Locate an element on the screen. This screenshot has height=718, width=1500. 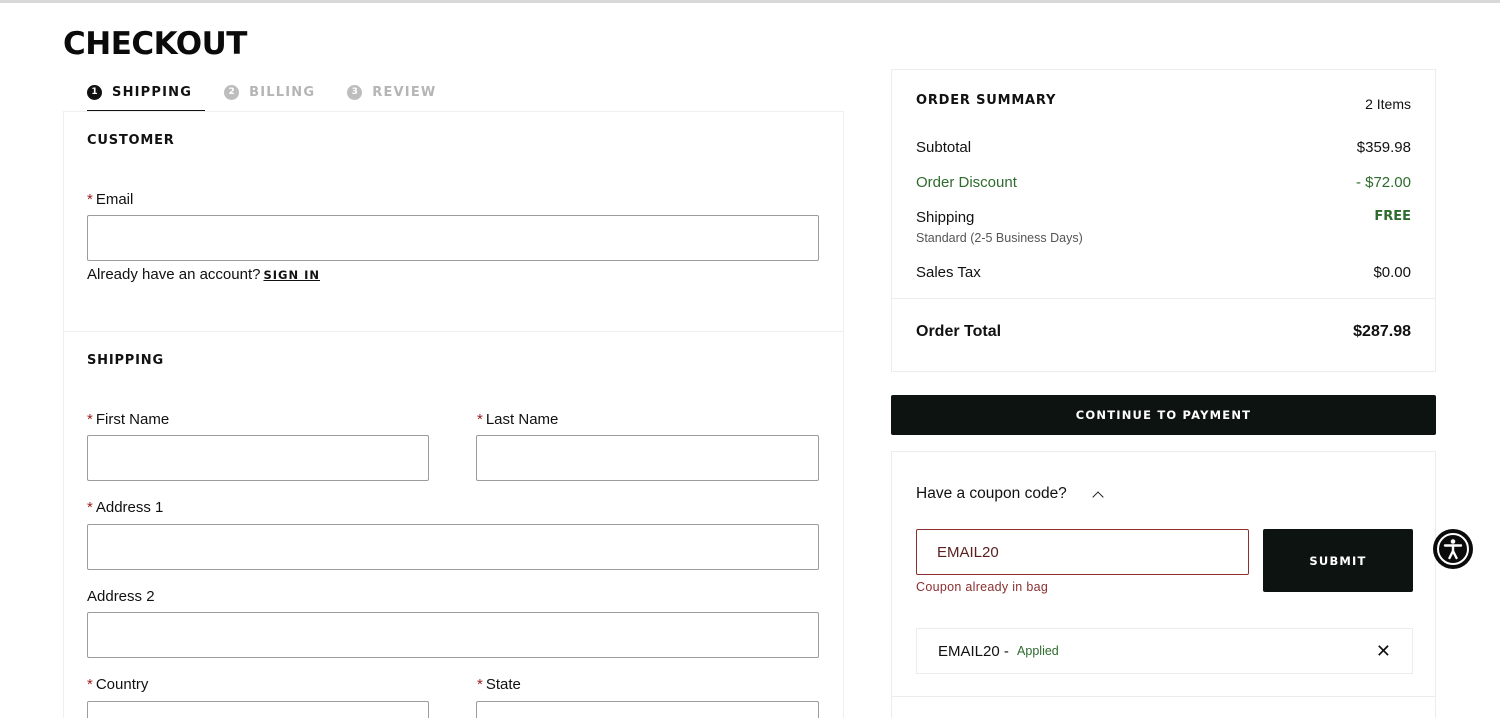
discount-value: - $72.00 is located at coordinates (1383, 182).